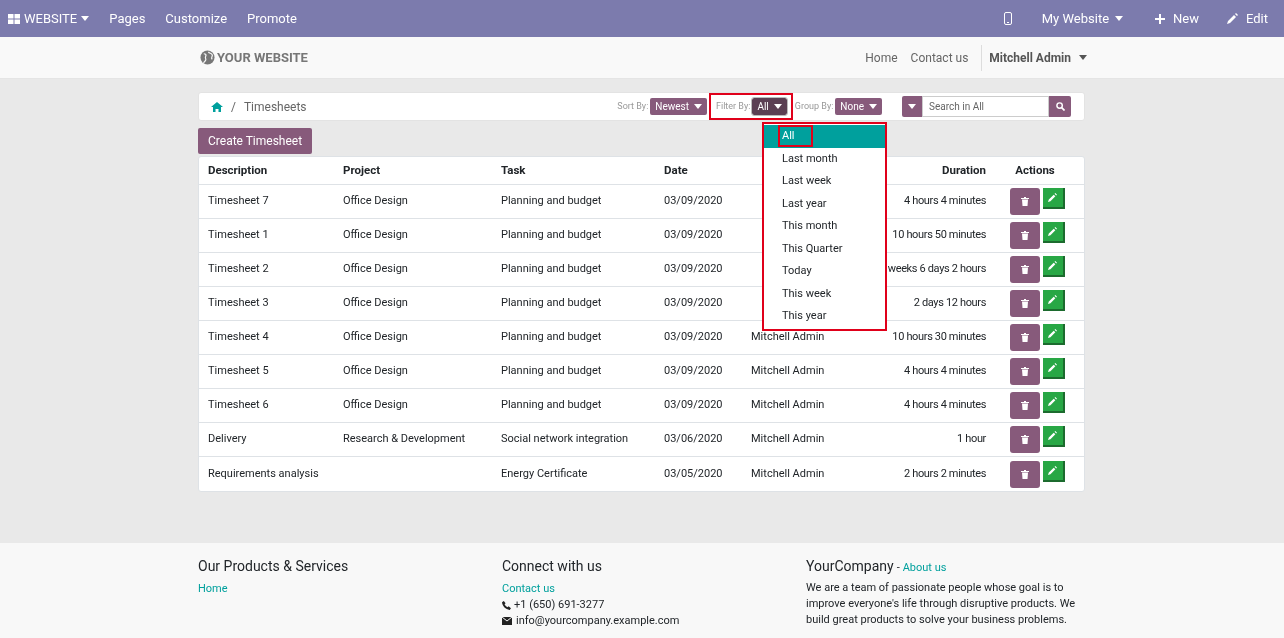  What do you see at coordinates (263, 473) in the screenshot?
I see `table-cell: Requirements analysis` at bounding box center [263, 473].